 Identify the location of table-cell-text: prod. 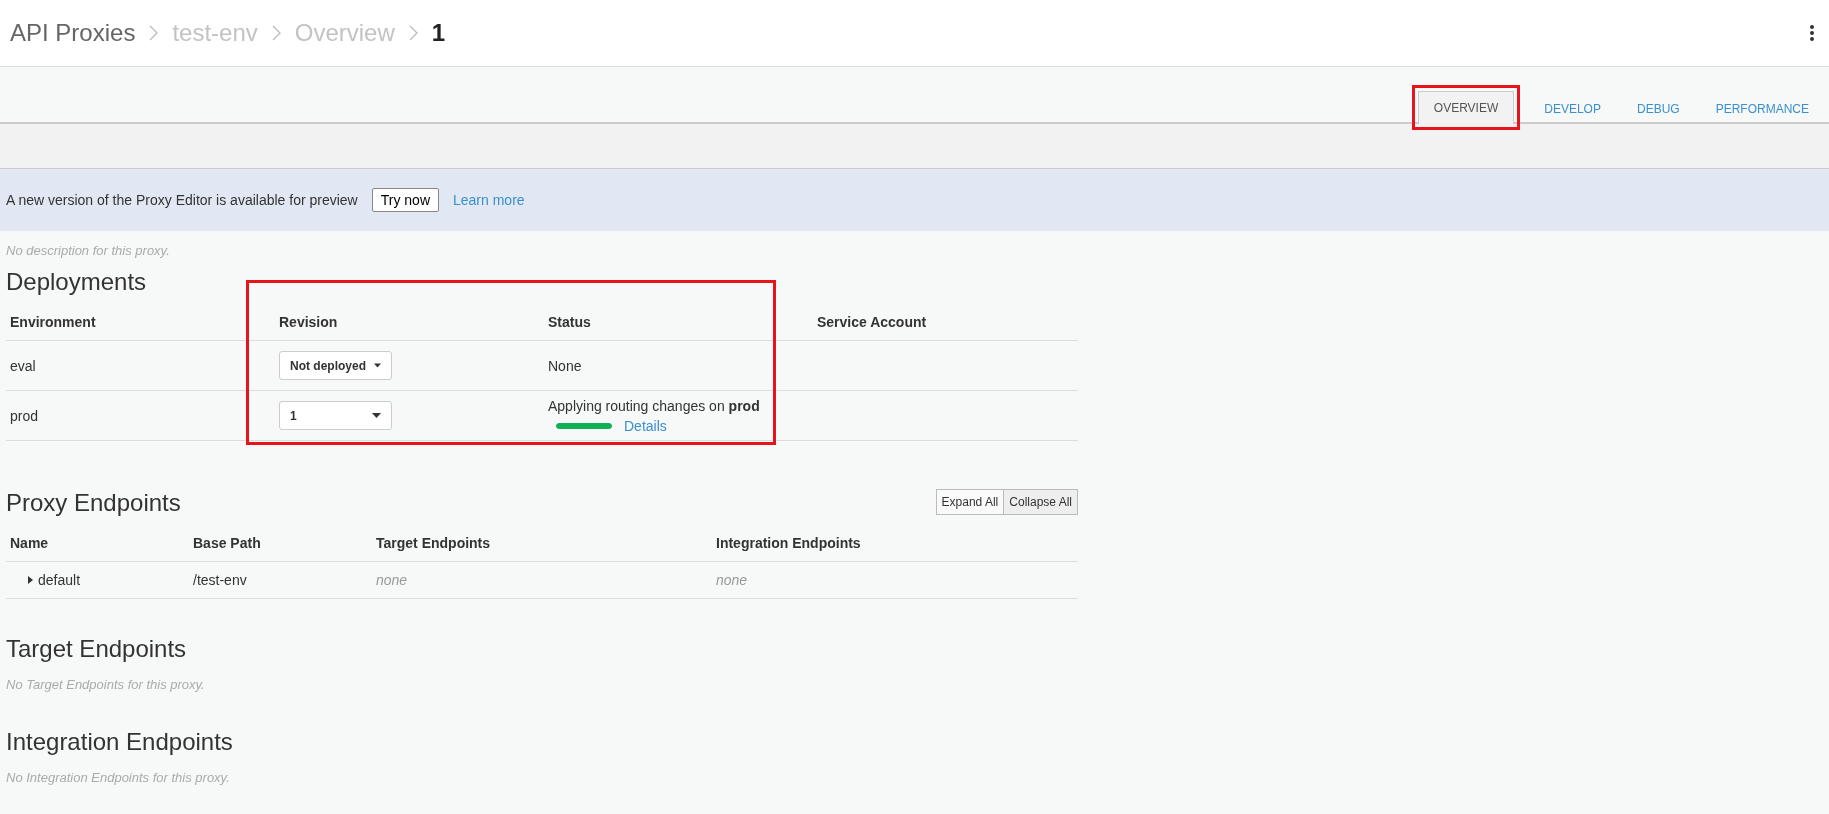
(24, 415).